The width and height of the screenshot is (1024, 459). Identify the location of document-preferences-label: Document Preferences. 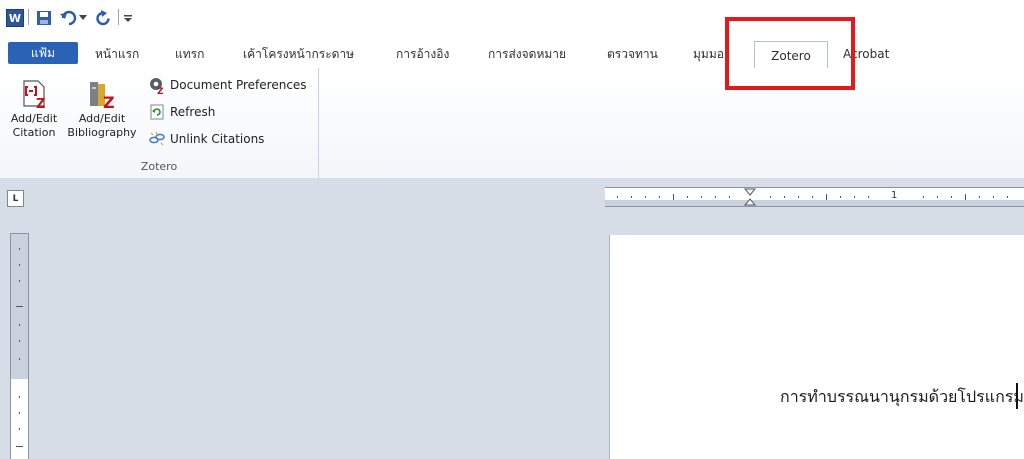
(238, 85).